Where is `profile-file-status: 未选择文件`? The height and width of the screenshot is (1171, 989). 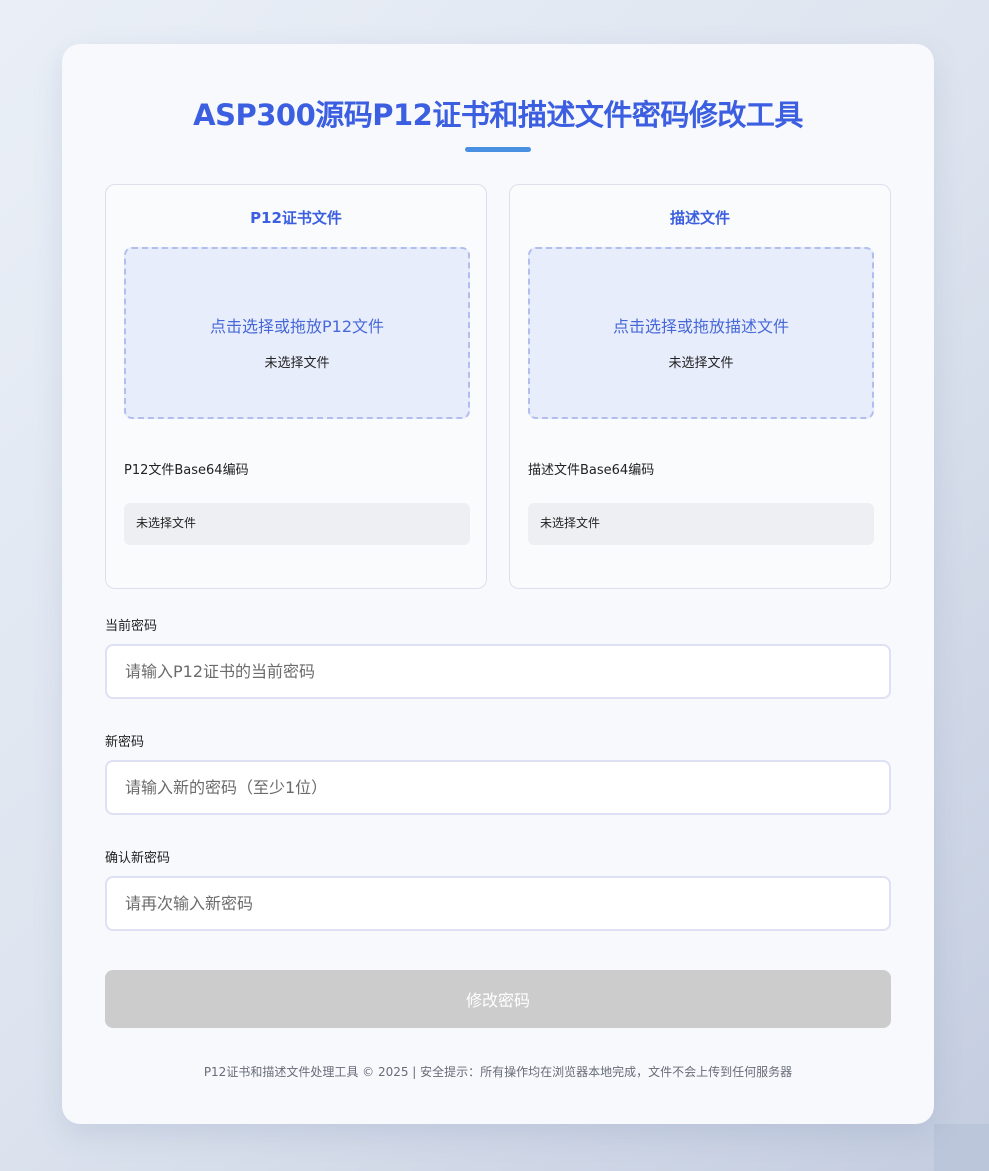
profile-file-status: 未选择文件 is located at coordinates (701, 363).